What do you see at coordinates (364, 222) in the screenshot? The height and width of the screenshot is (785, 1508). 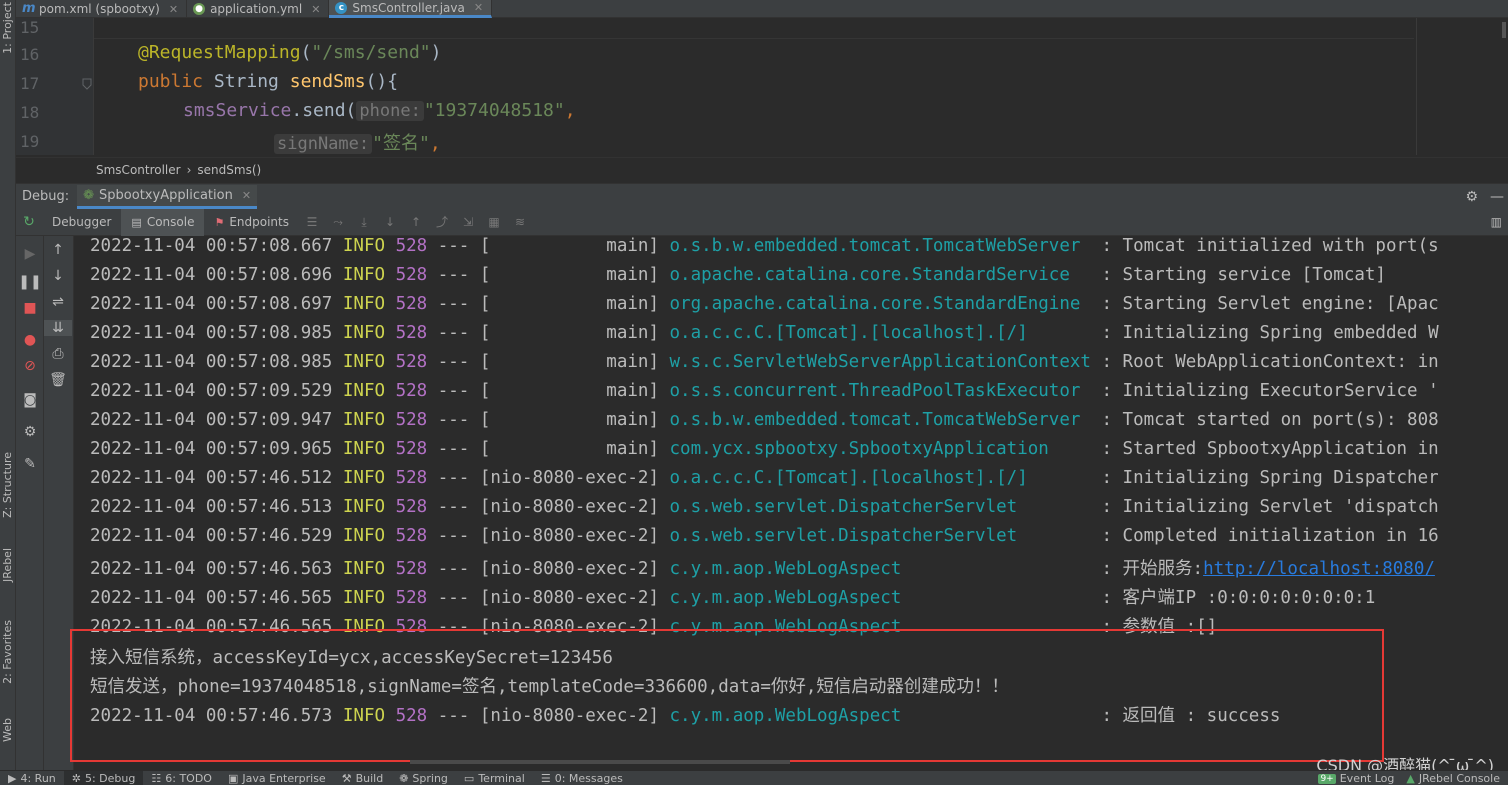 I see `step-over-icon: ⤓` at bounding box center [364, 222].